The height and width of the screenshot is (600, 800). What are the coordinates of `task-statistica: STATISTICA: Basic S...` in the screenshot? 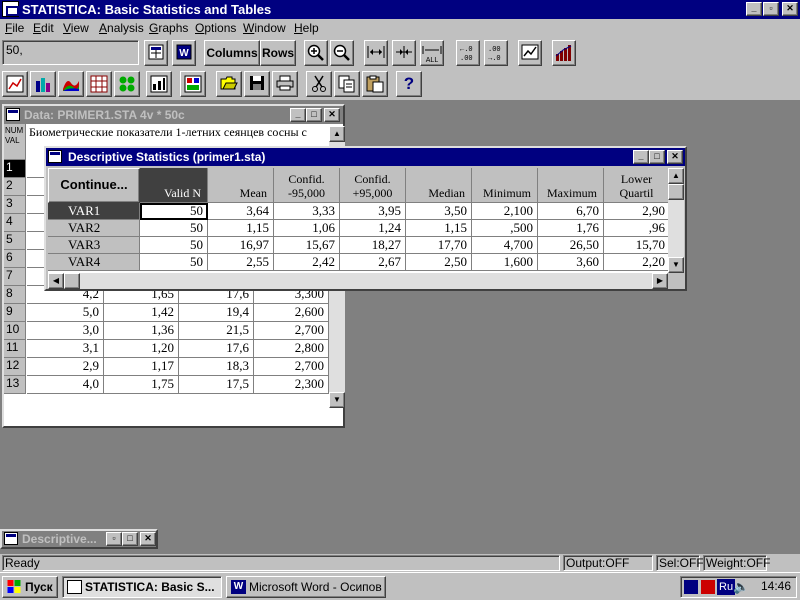 It's located at (142, 587).